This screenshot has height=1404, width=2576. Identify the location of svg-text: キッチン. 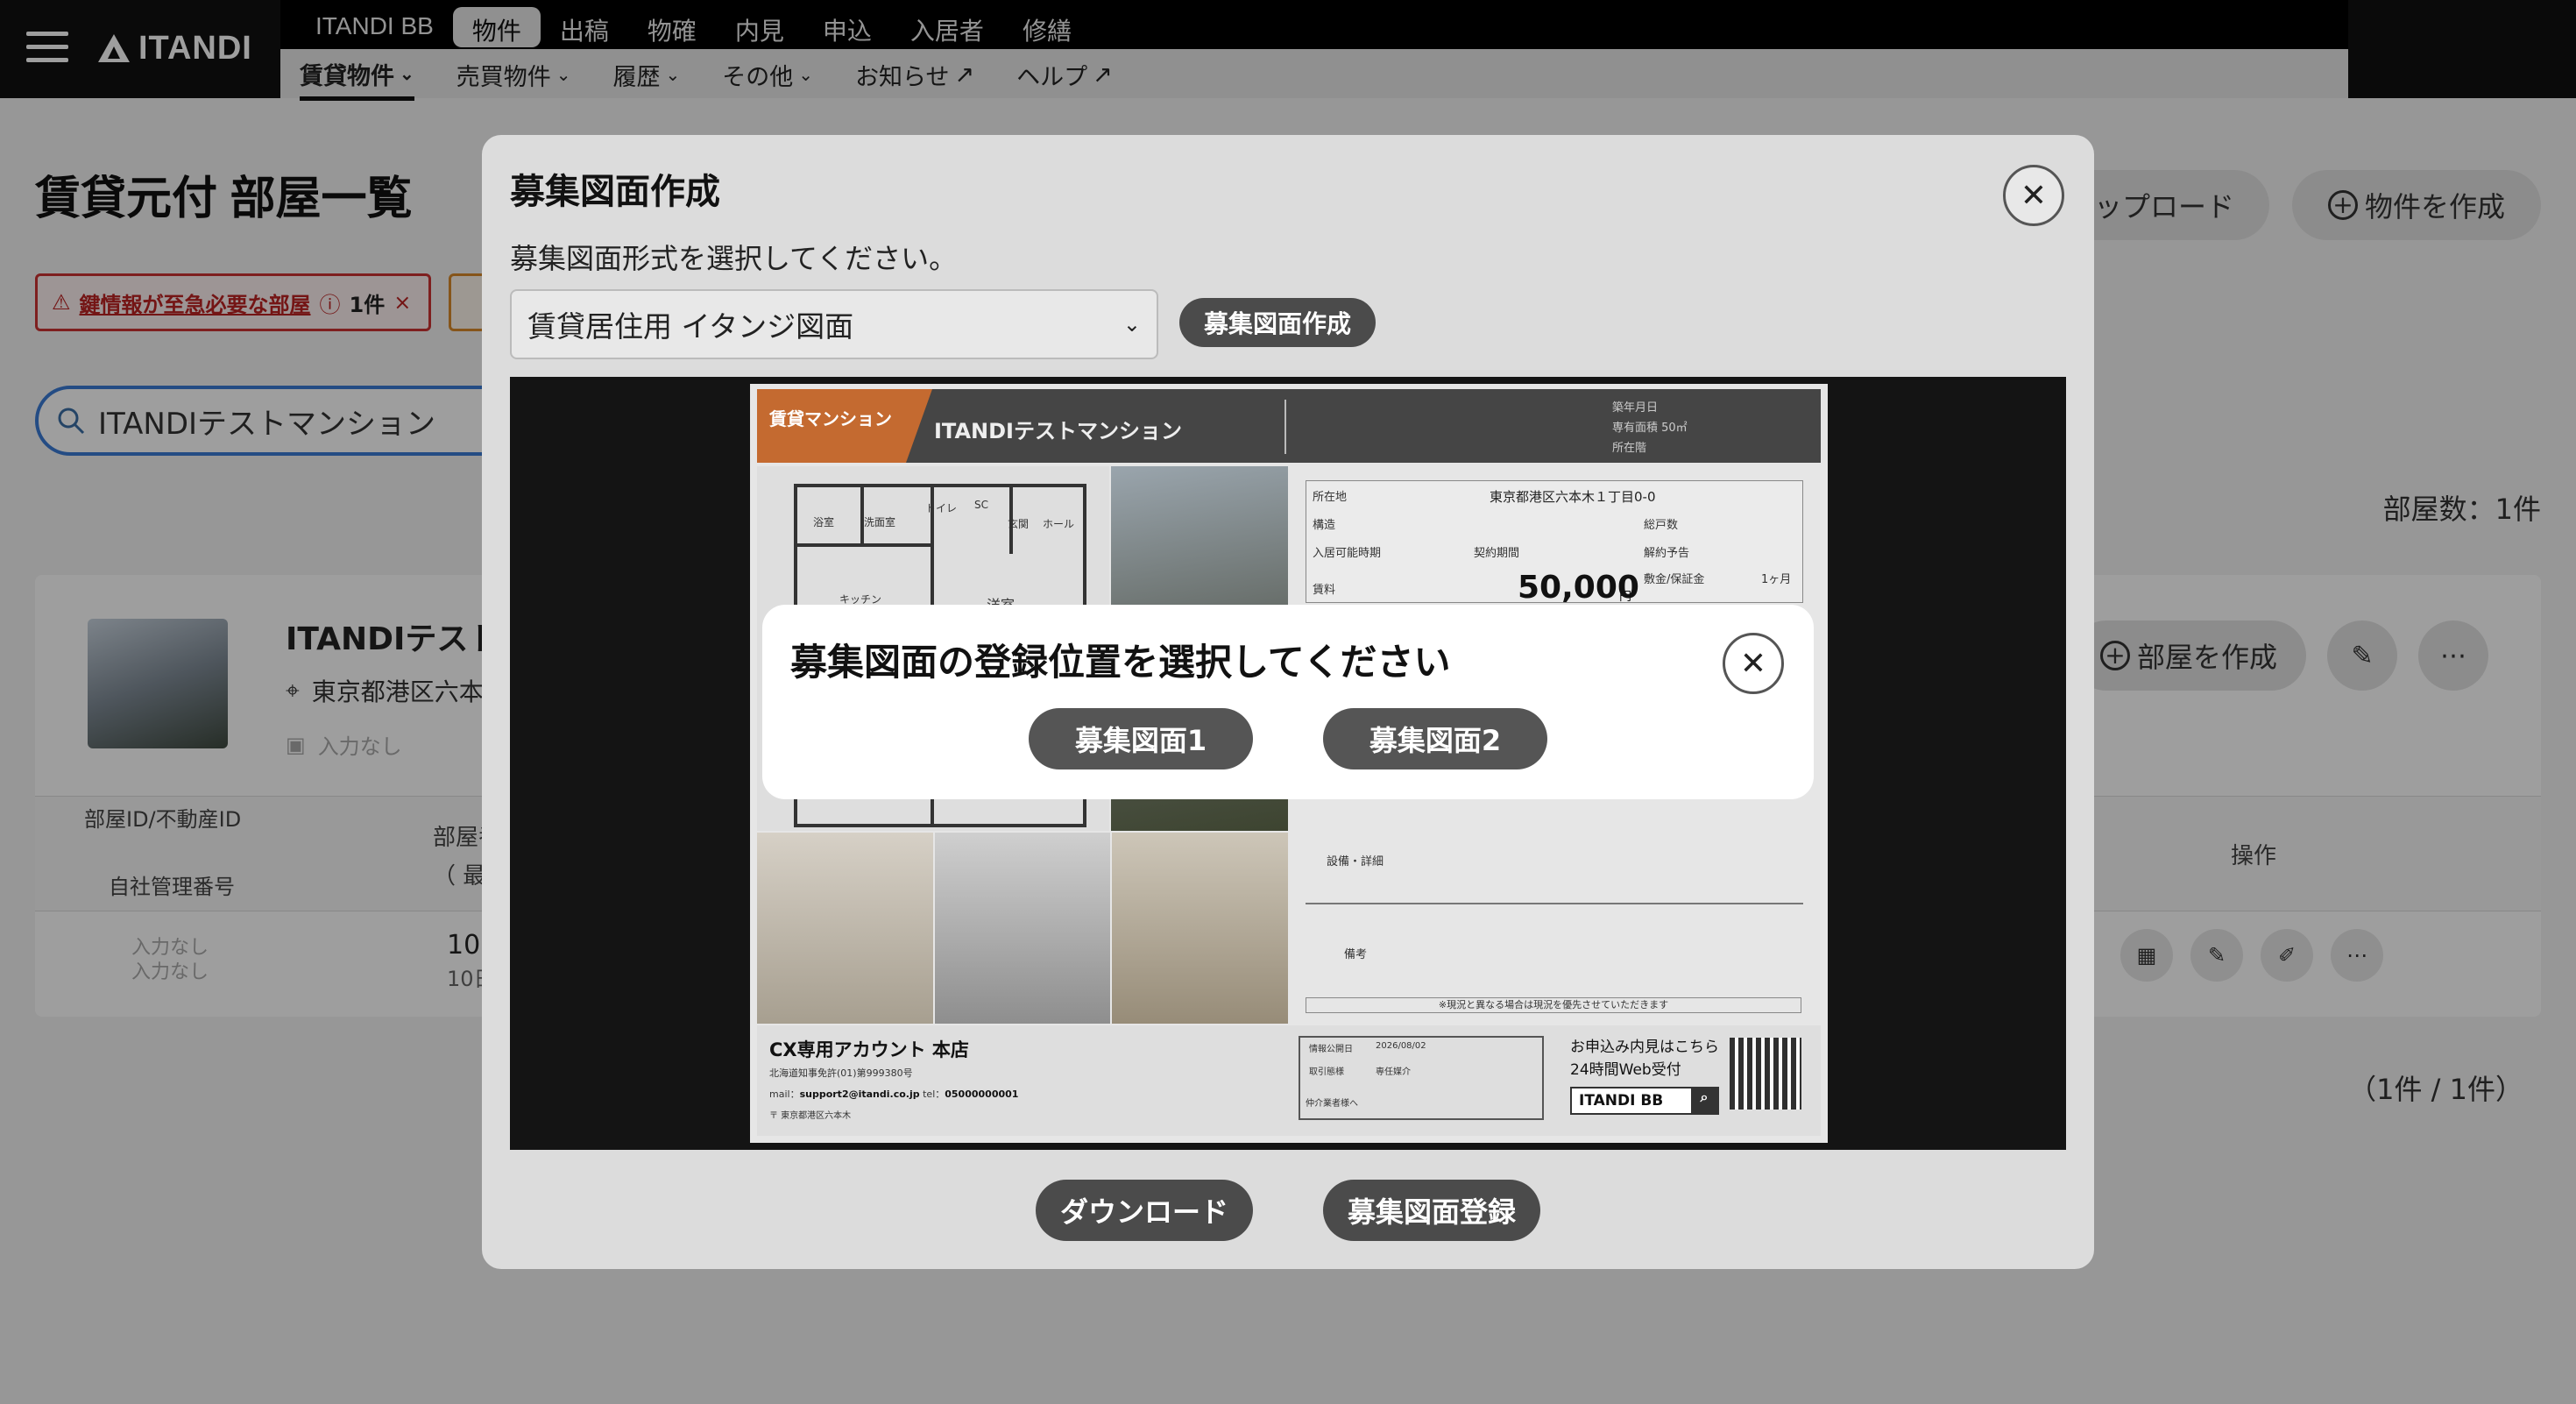
(860, 599).